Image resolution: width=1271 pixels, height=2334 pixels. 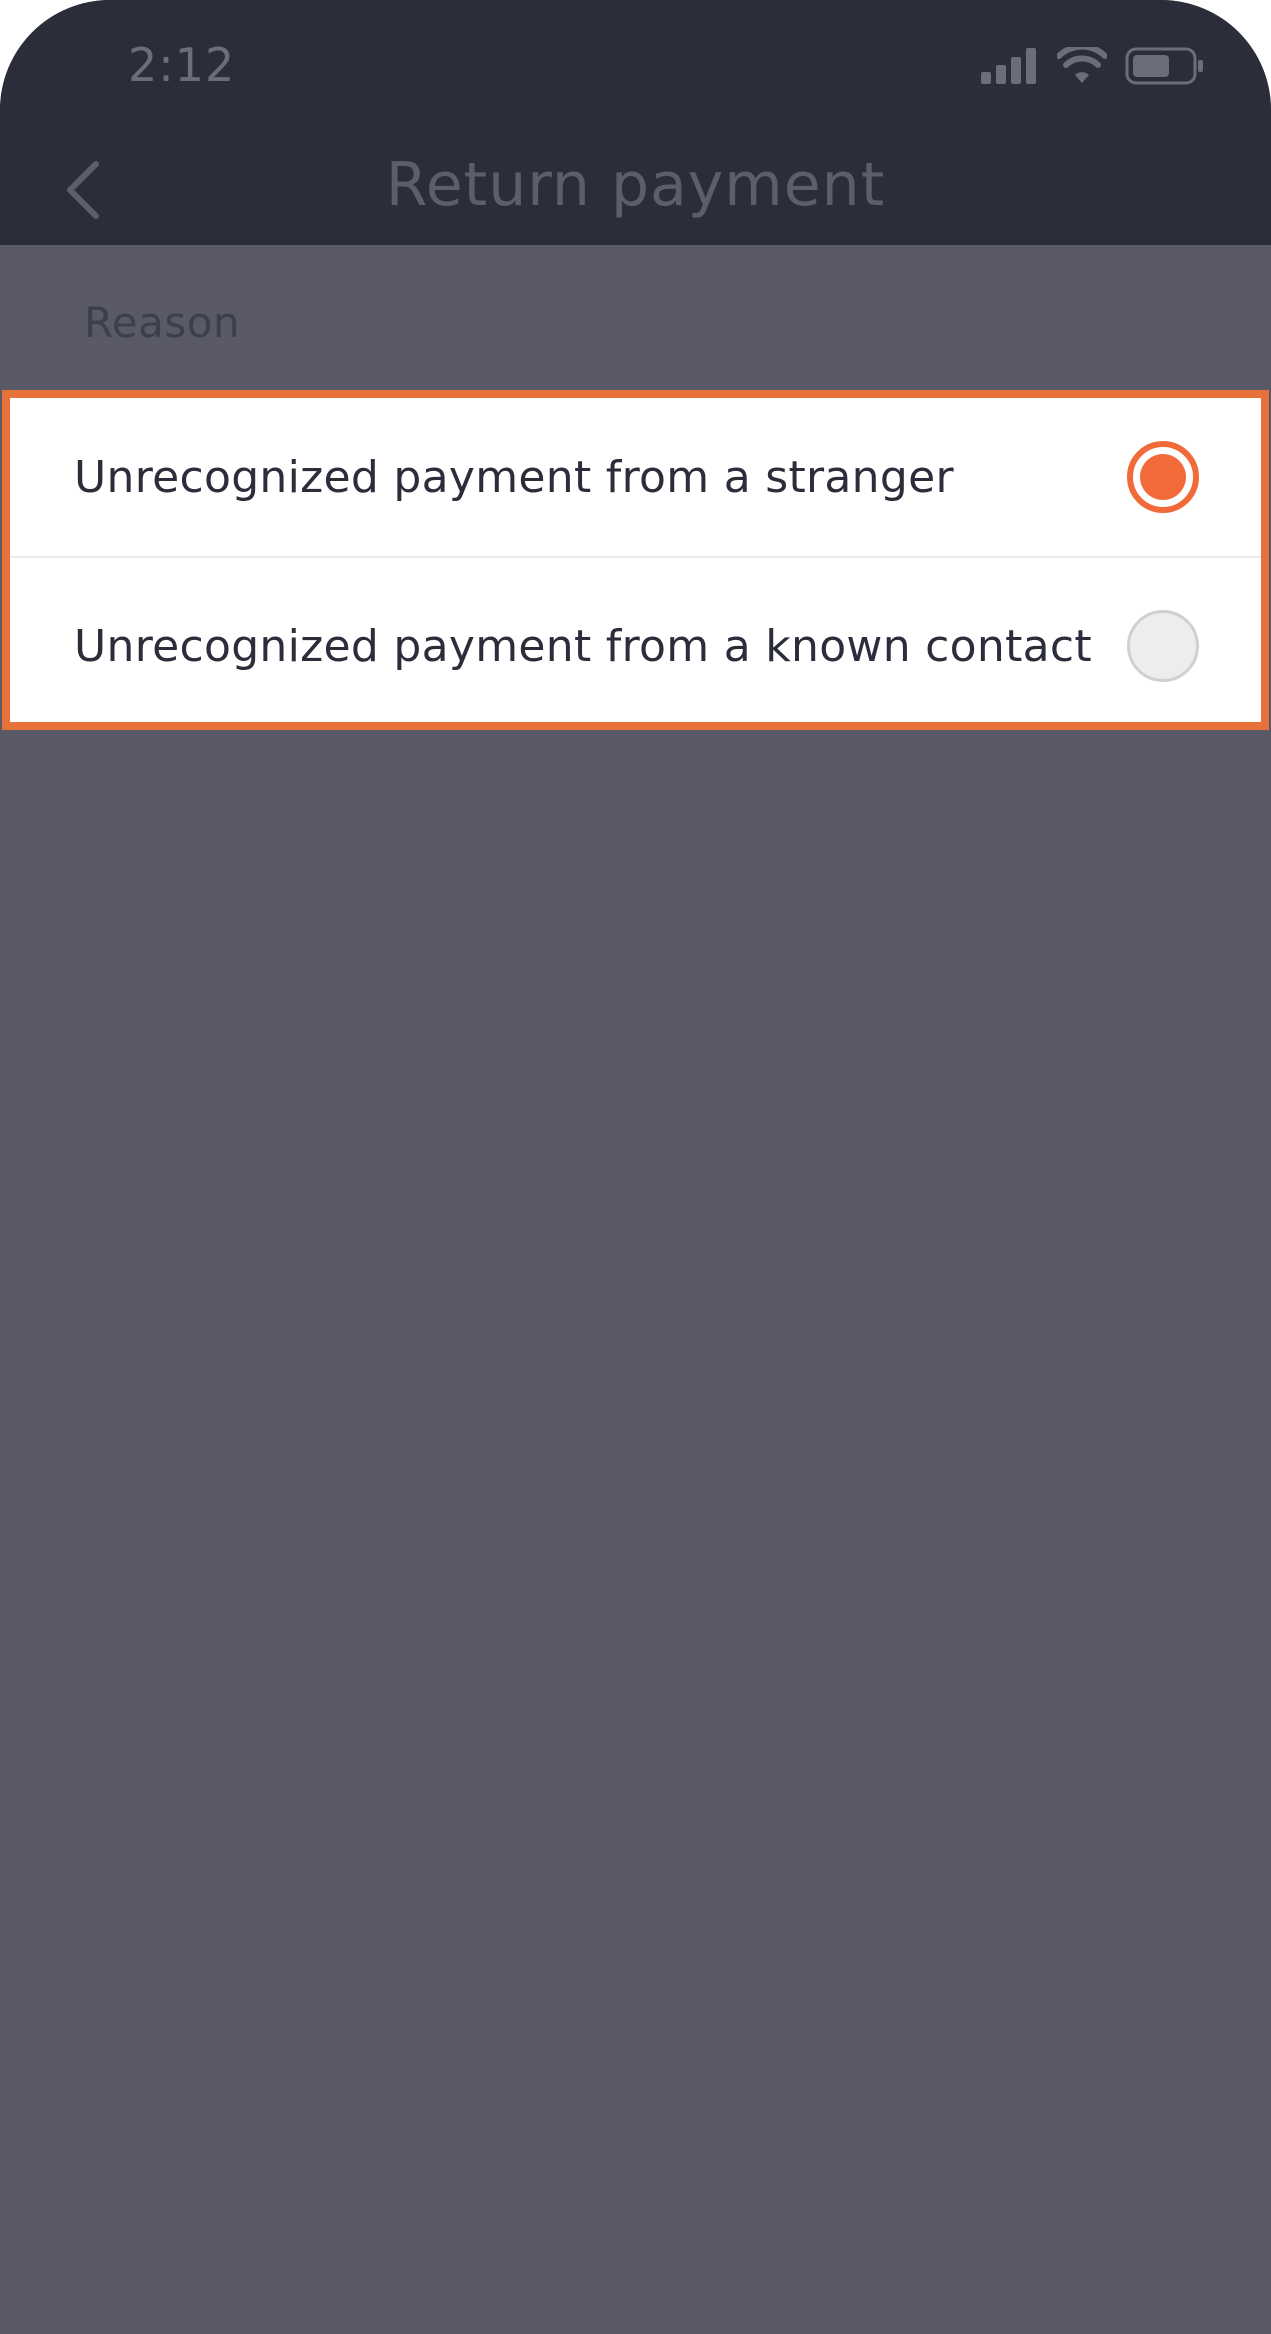 What do you see at coordinates (1082, 66) in the screenshot?
I see `wifi-icon` at bounding box center [1082, 66].